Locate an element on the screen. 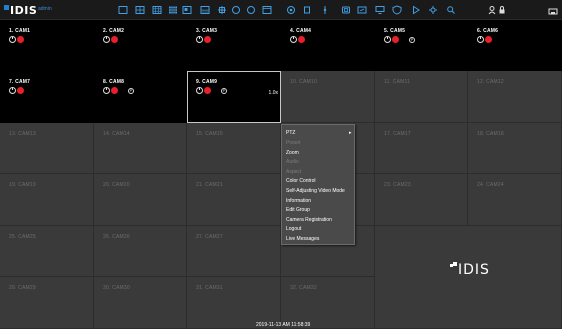  camera-tile: 20. CAM20 is located at coordinates (140, 200).